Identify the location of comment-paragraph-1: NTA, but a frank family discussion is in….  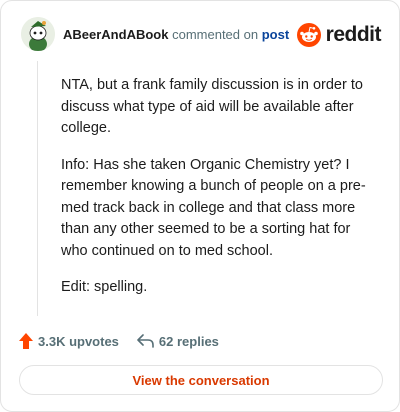
(212, 106).